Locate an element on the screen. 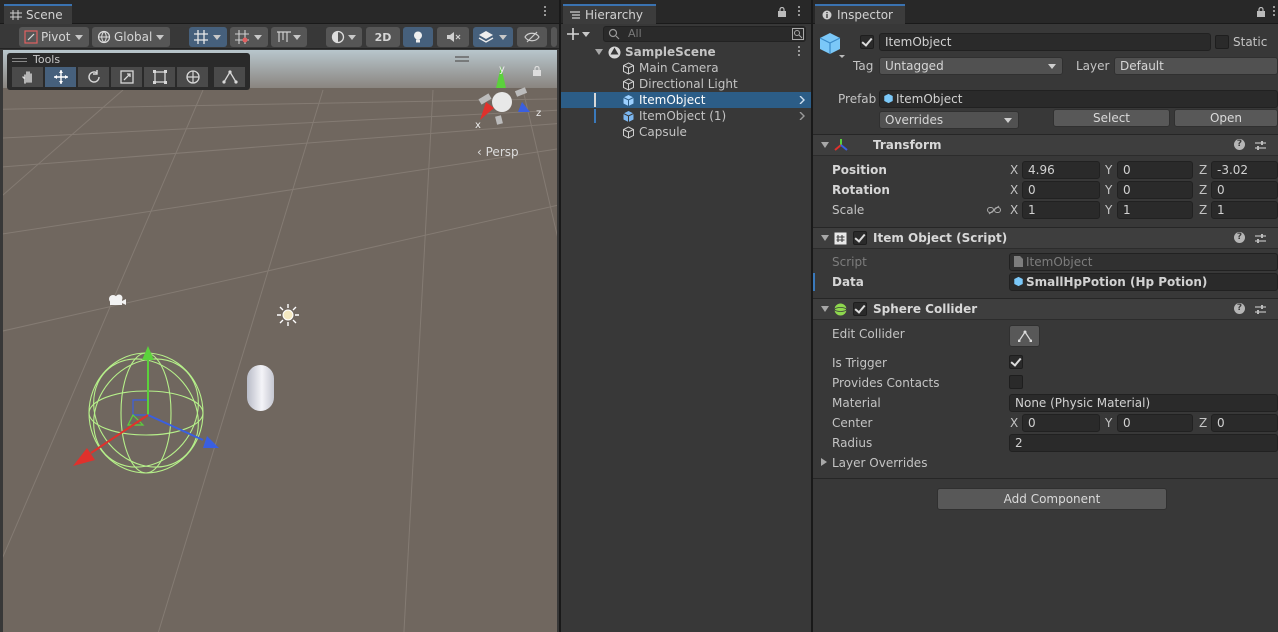  rotation-y-input: 0 is located at coordinates (1155, 190).